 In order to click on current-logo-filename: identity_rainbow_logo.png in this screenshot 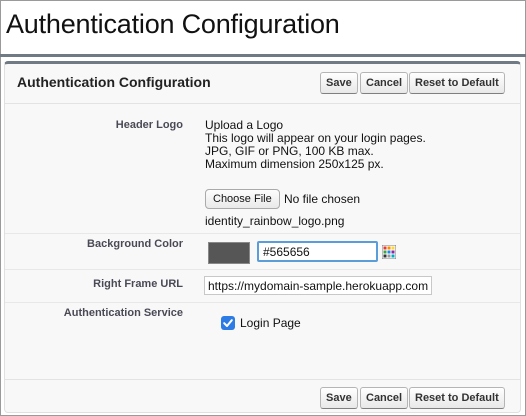, I will do `click(275, 221)`.